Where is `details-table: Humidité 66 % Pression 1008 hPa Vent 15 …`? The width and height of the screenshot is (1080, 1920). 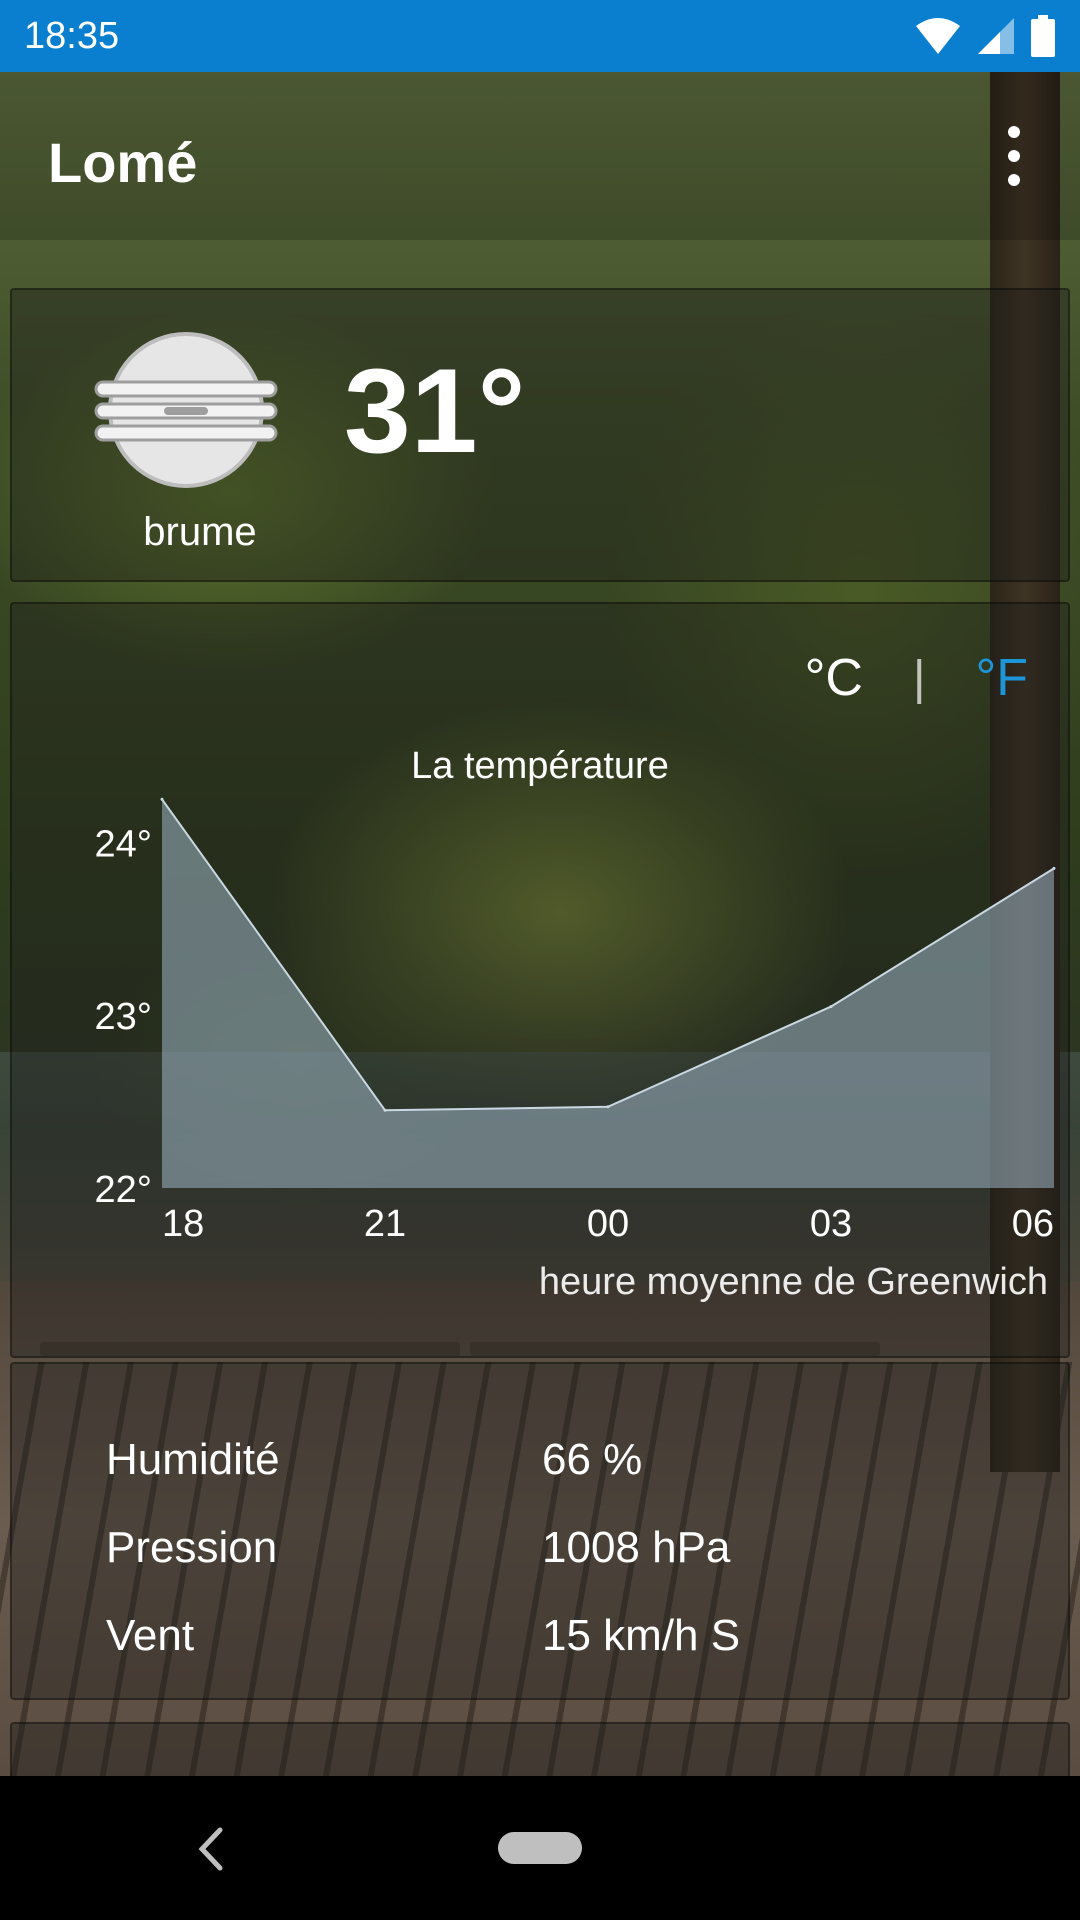
details-table: Humidité 66 % Pression 1008 hPa Vent 15 … is located at coordinates (423, 1548).